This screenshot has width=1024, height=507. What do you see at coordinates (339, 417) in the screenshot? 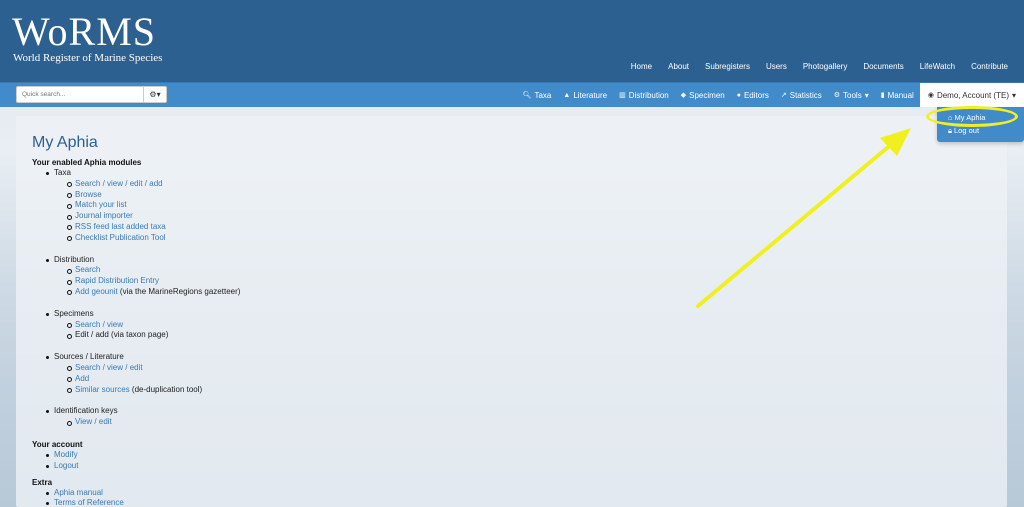
I see `module-idkeys: Identification keys View / edit` at bounding box center [339, 417].